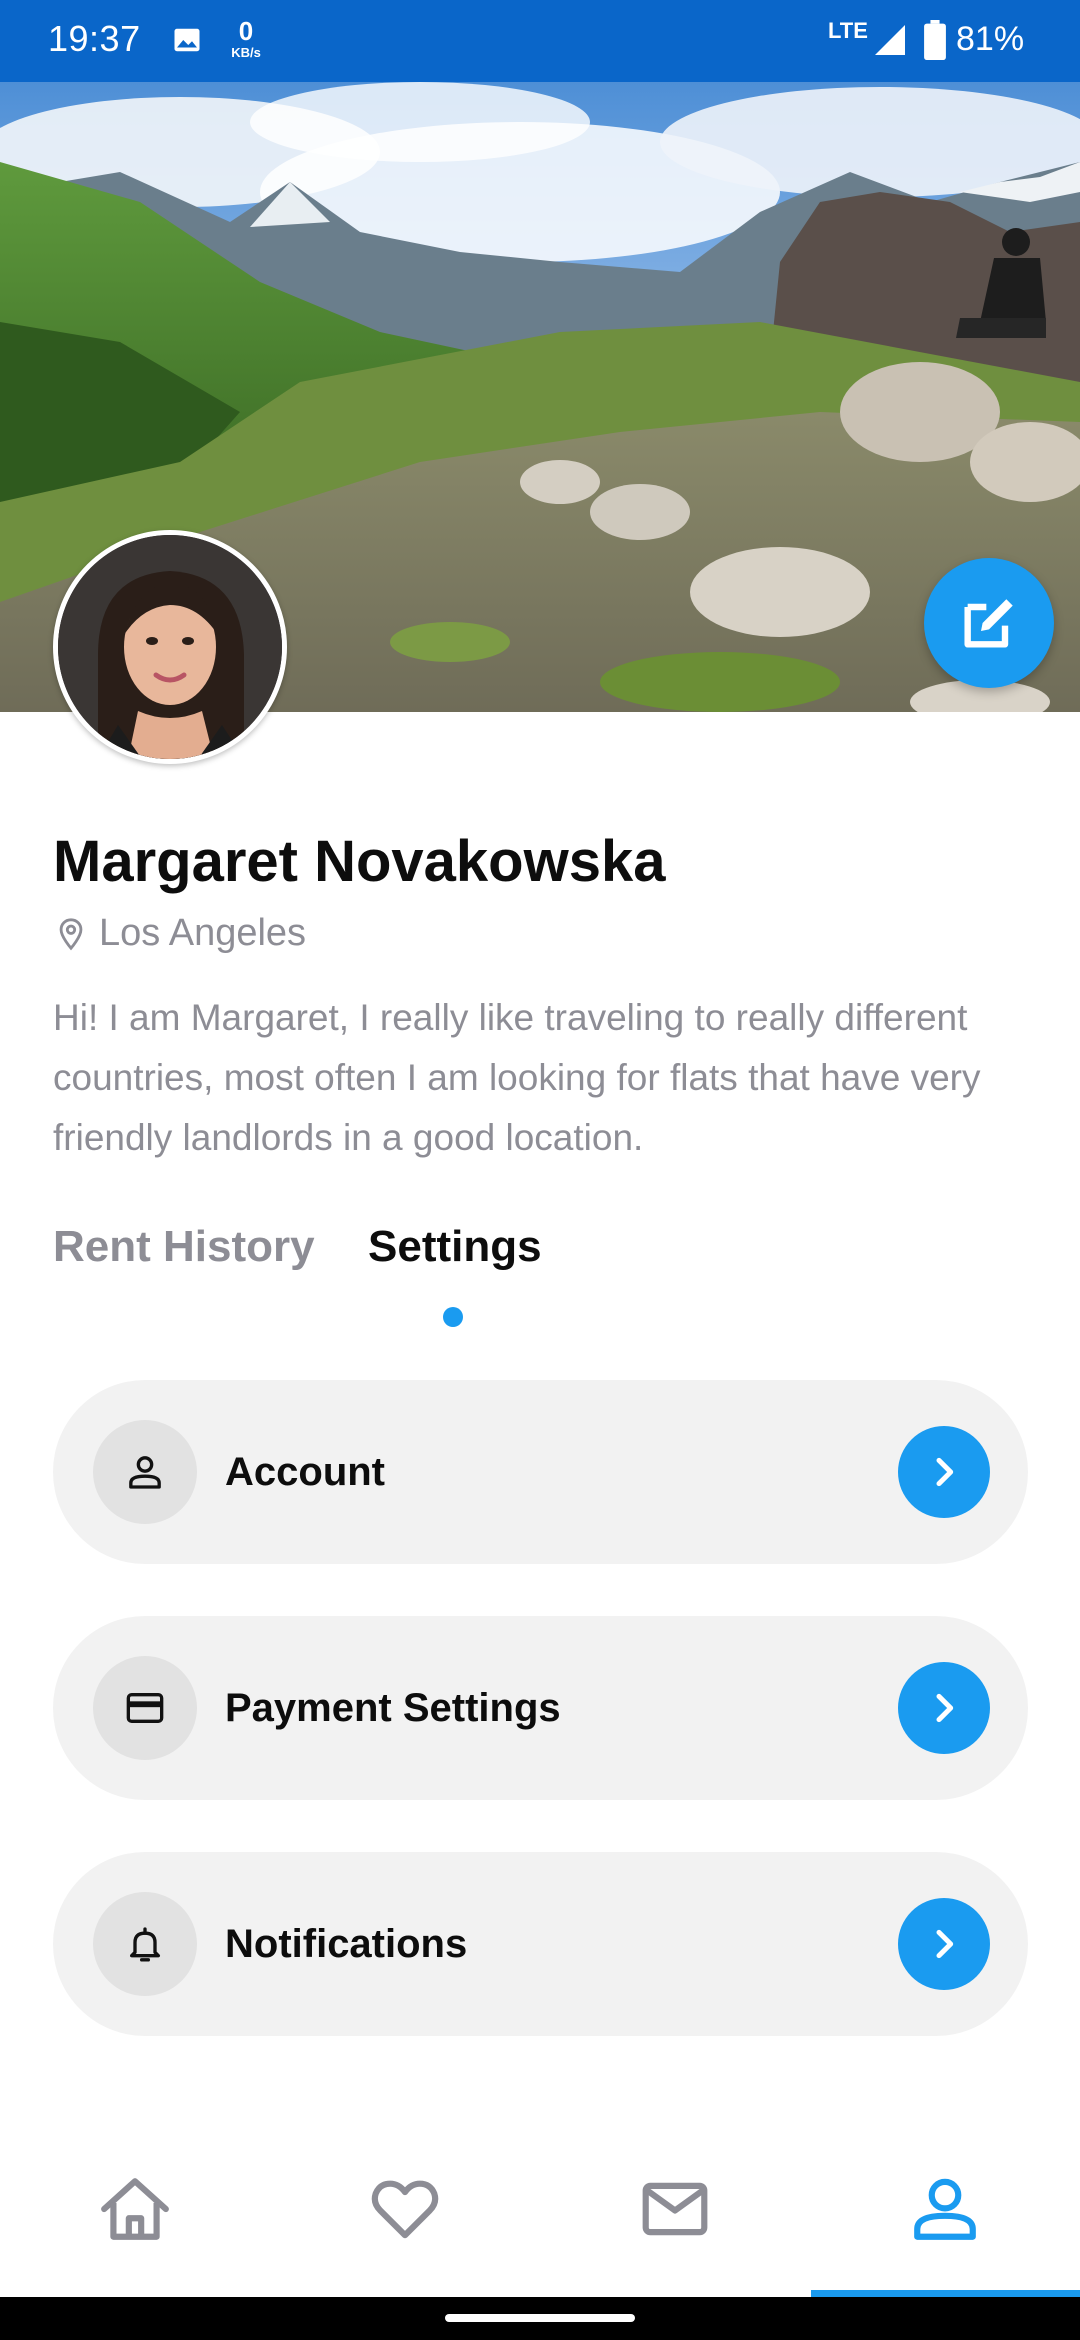  Describe the element at coordinates (945, 2293) in the screenshot. I see `nav-active-indicator` at that location.